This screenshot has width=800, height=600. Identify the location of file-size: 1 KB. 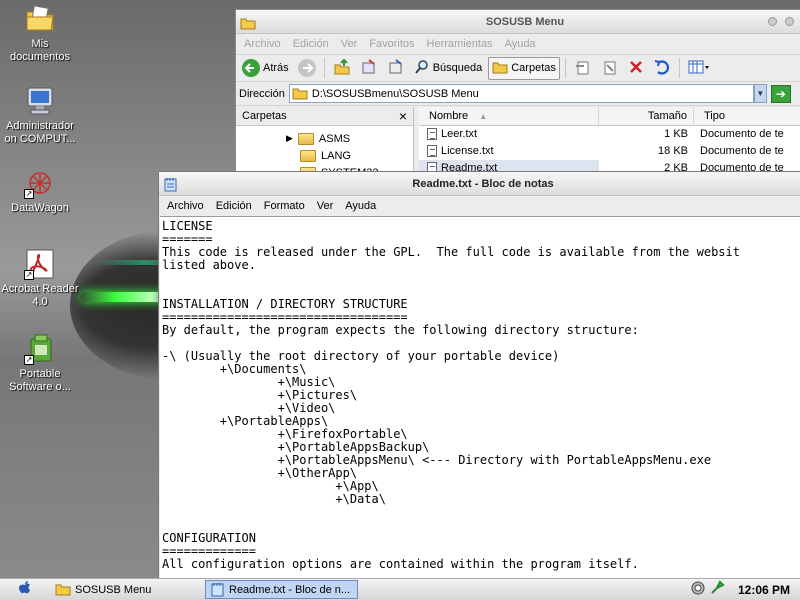
(676, 134).